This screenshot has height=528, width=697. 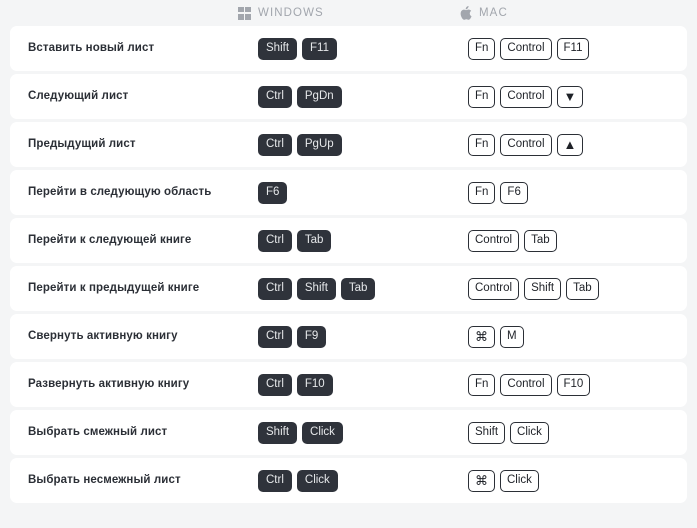 I want to click on shortcut-description: Предыдущий лист, so click(x=82, y=144).